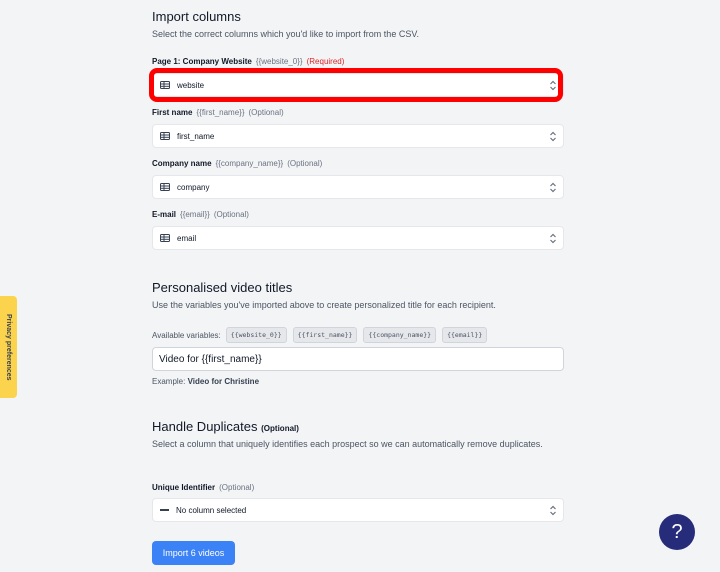  I want to click on company-name-column-select: company, so click(358, 187).